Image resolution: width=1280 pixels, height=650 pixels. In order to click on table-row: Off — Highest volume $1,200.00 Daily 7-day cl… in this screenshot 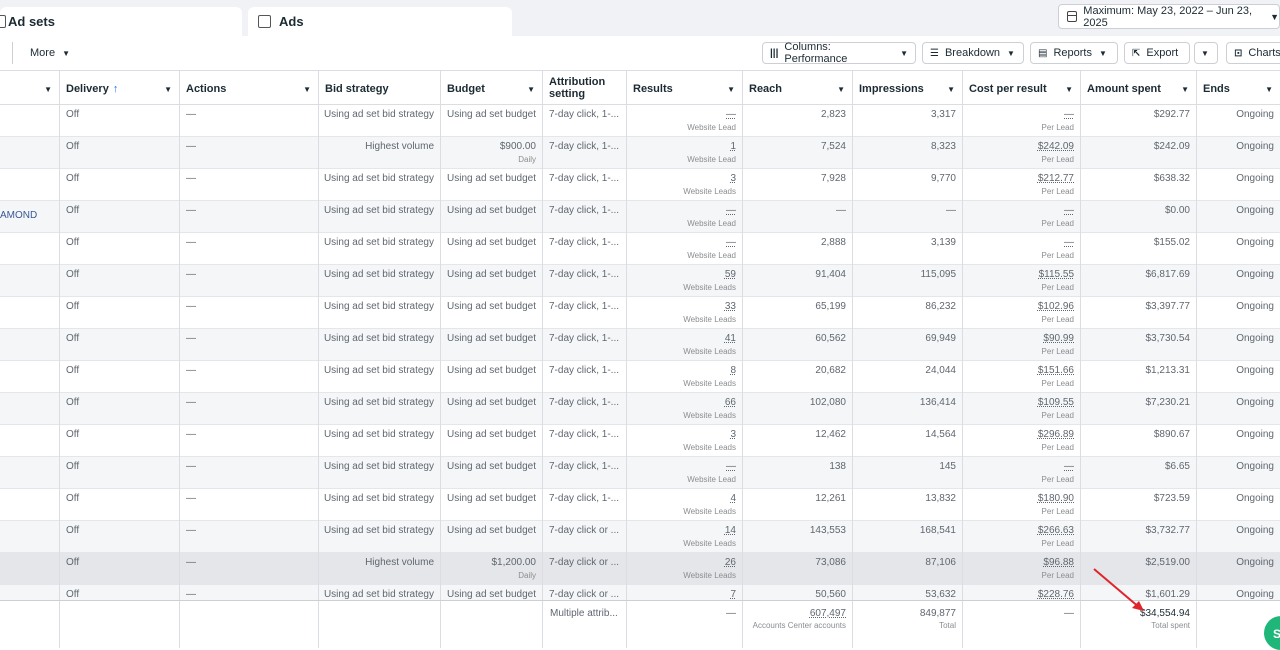, I will do `click(640, 569)`.